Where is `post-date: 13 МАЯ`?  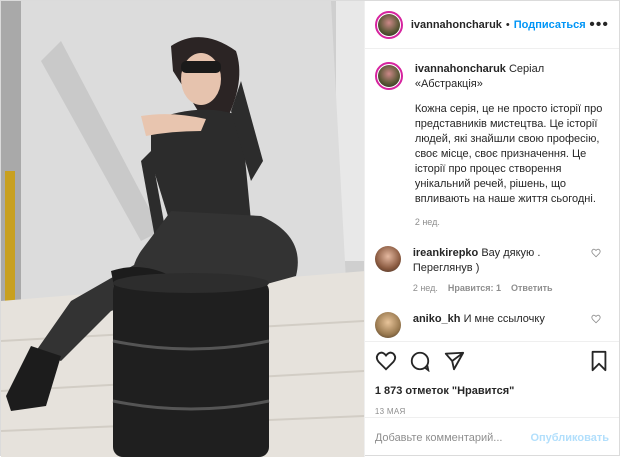
post-date: 13 МАЯ is located at coordinates (492, 411).